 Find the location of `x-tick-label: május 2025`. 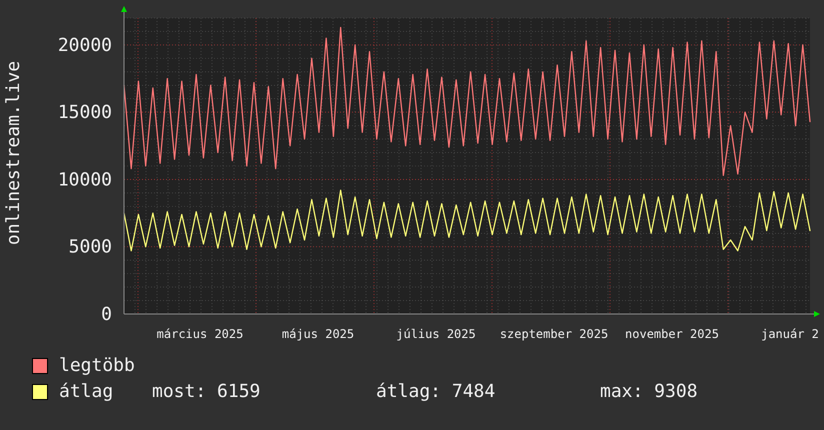

x-tick-label: május 2025 is located at coordinates (318, 334).